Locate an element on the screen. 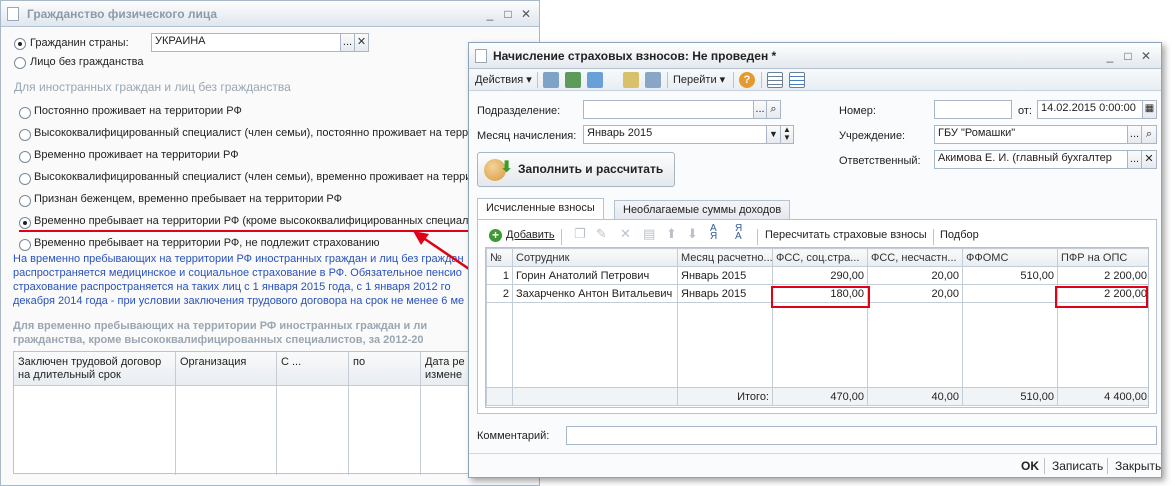 Image resolution: width=1175 pixels, height=486 pixels. red-underline is located at coordinates (245, 231).